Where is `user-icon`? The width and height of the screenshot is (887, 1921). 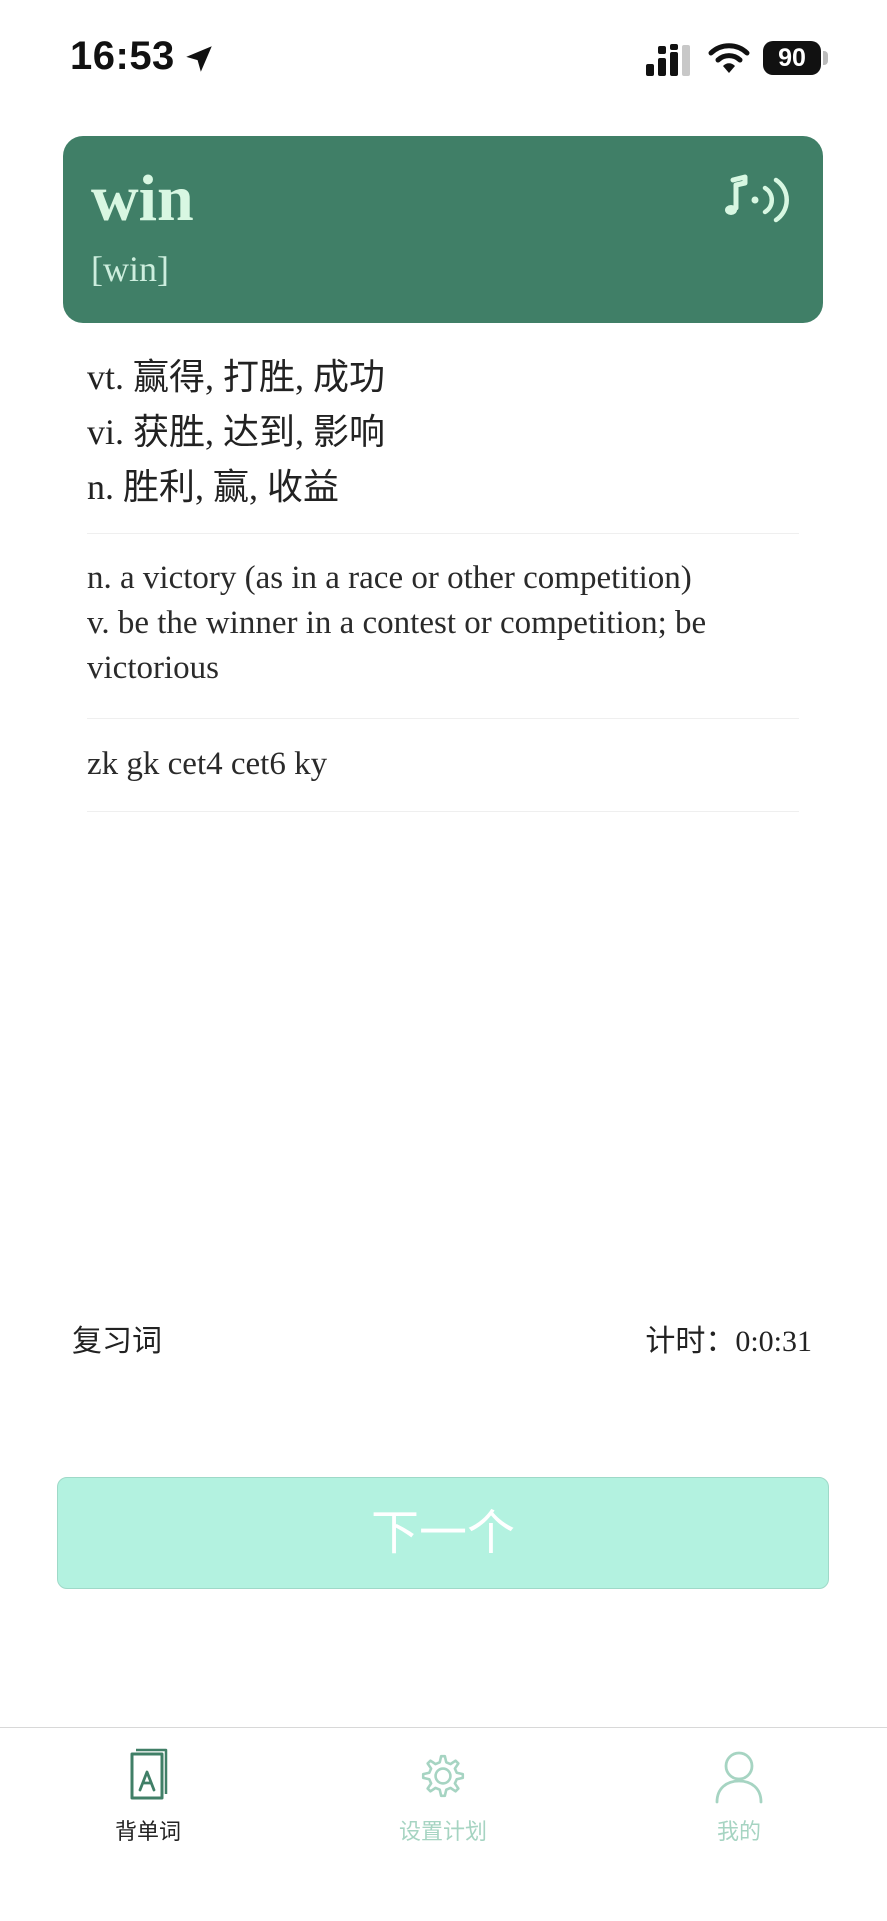 user-icon is located at coordinates (739, 1777).